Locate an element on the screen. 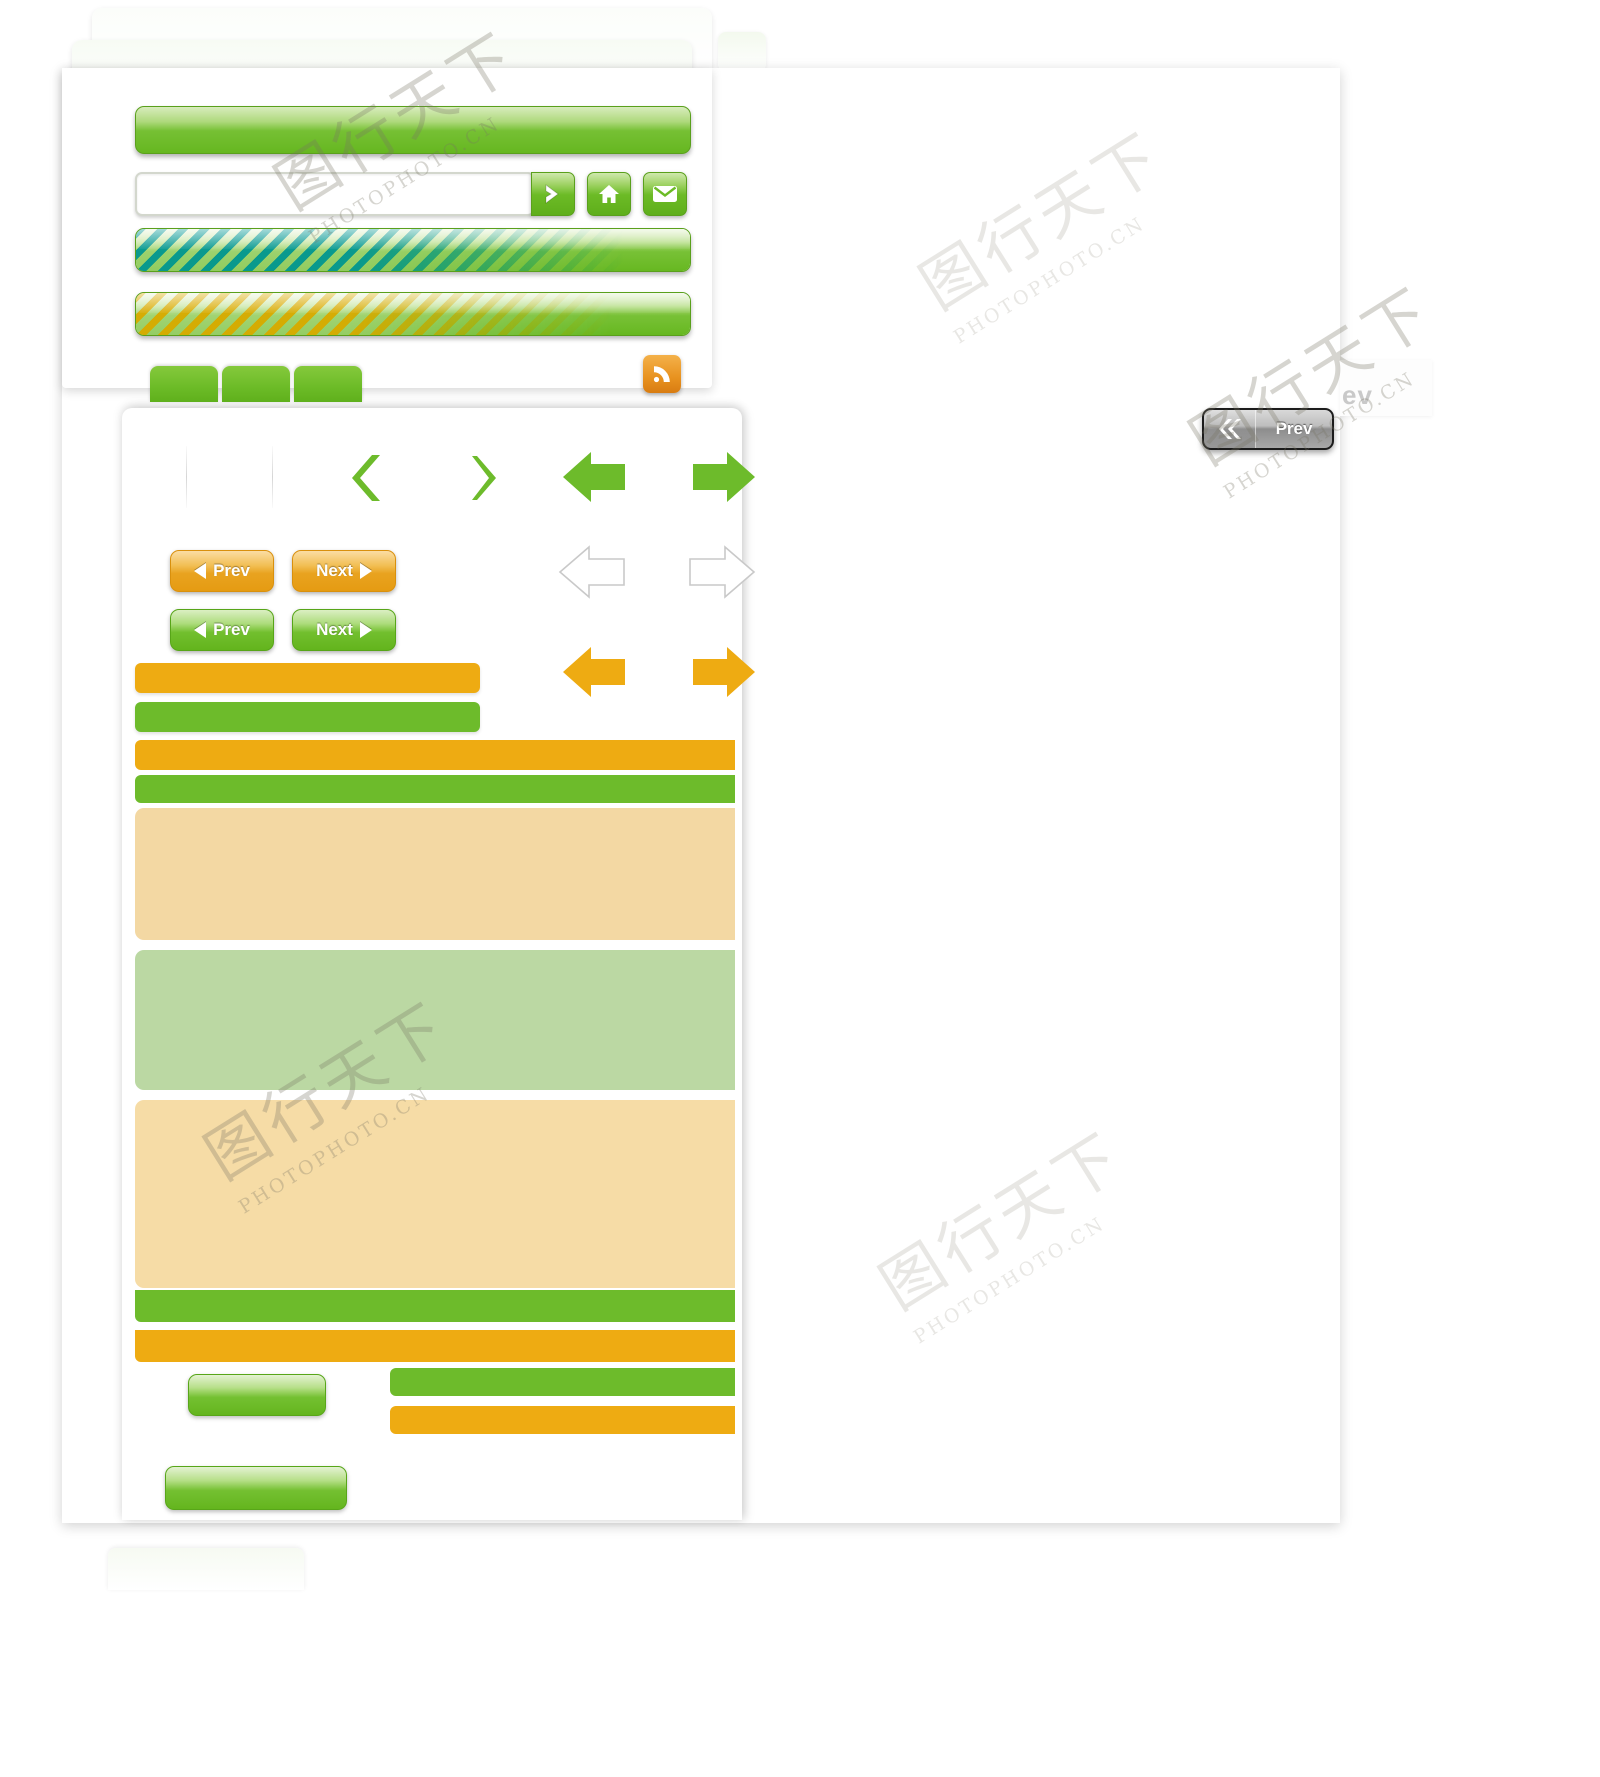 The width and height of the screenshot is (1600, 1777). mail-button is located at coordinates (665, 194).